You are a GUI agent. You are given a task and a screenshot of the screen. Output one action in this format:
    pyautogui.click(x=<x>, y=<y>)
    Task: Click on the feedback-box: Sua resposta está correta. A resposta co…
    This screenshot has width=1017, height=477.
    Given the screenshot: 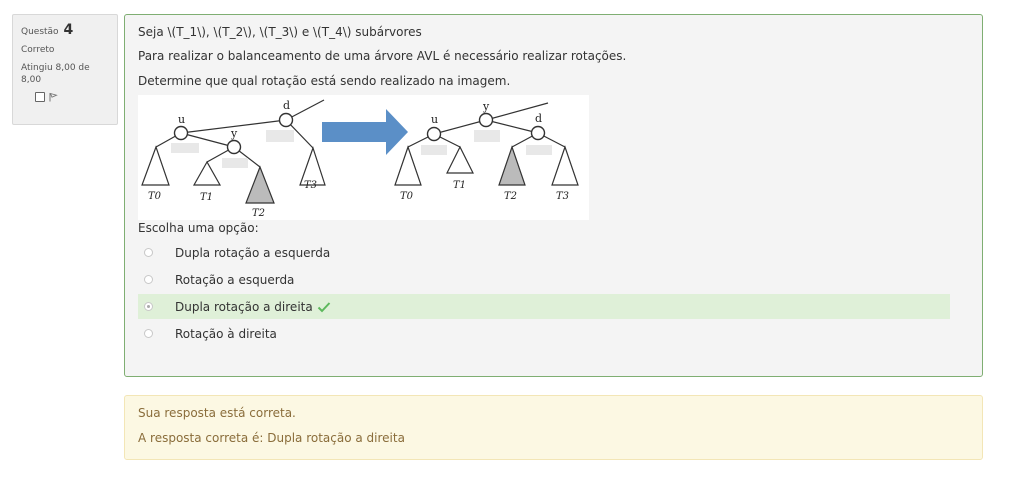 What is the action you would take?
    pyautogui.click(x=553, y=427)
    